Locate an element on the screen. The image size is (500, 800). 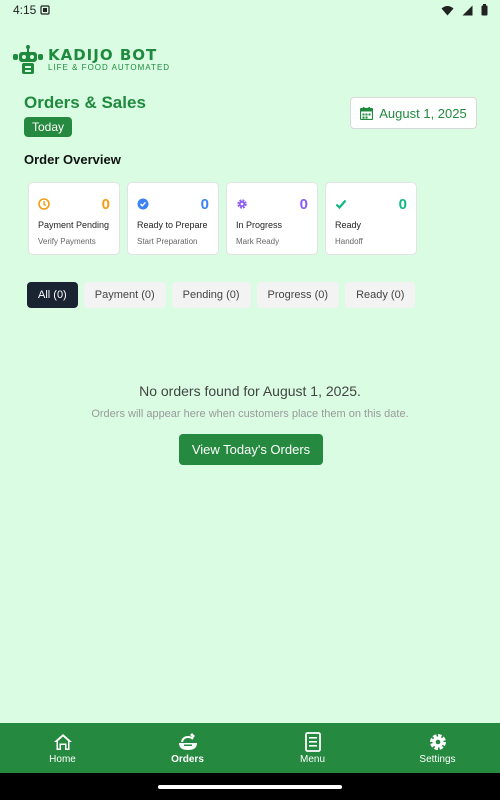
status-bar: 4:15 is located at coordinates (250, 10).